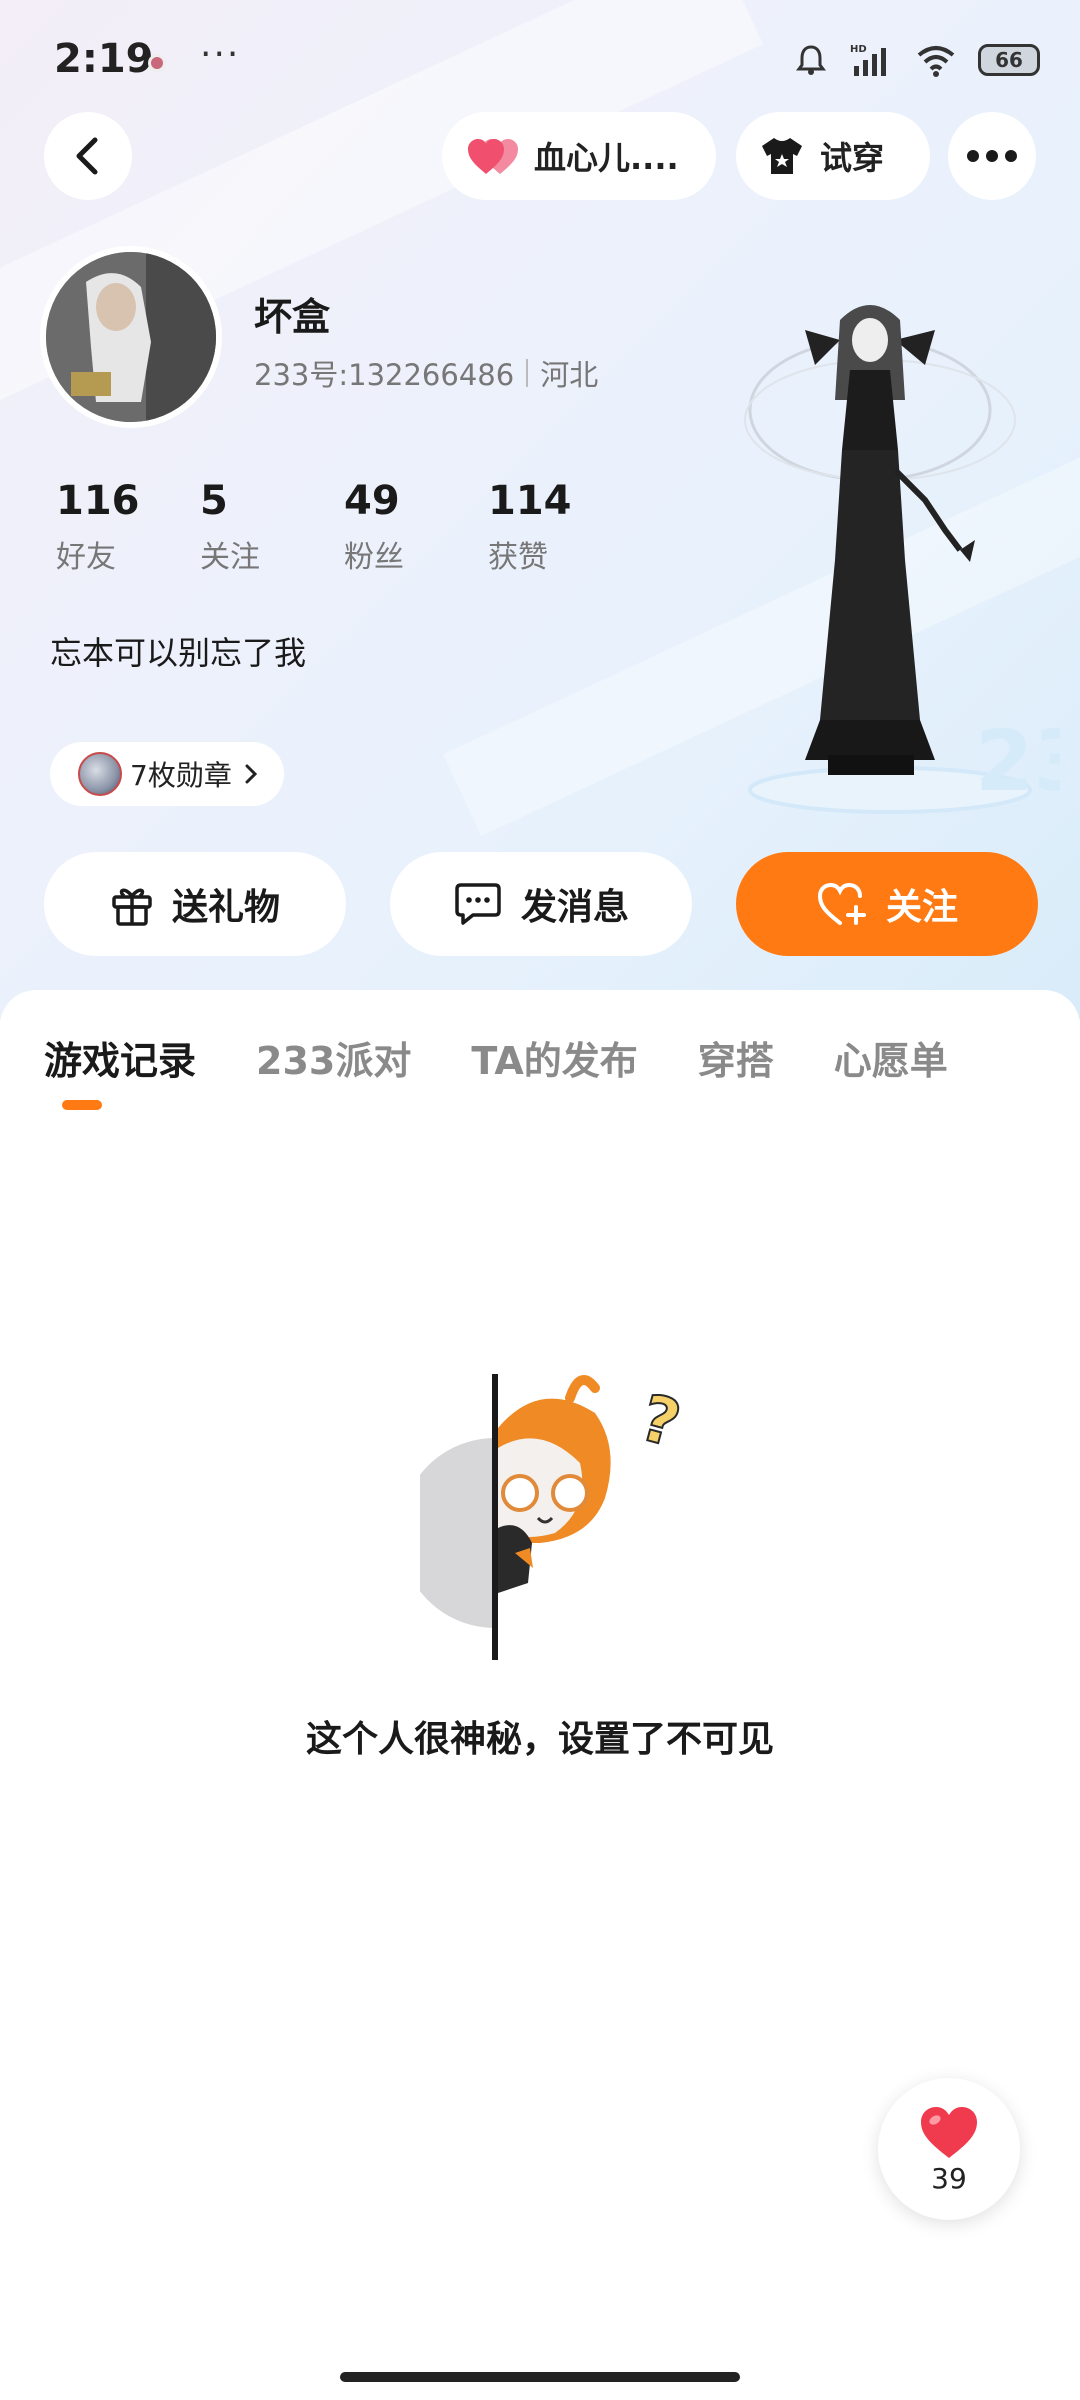  I want to click on avatar-photo, so click(131, 337).